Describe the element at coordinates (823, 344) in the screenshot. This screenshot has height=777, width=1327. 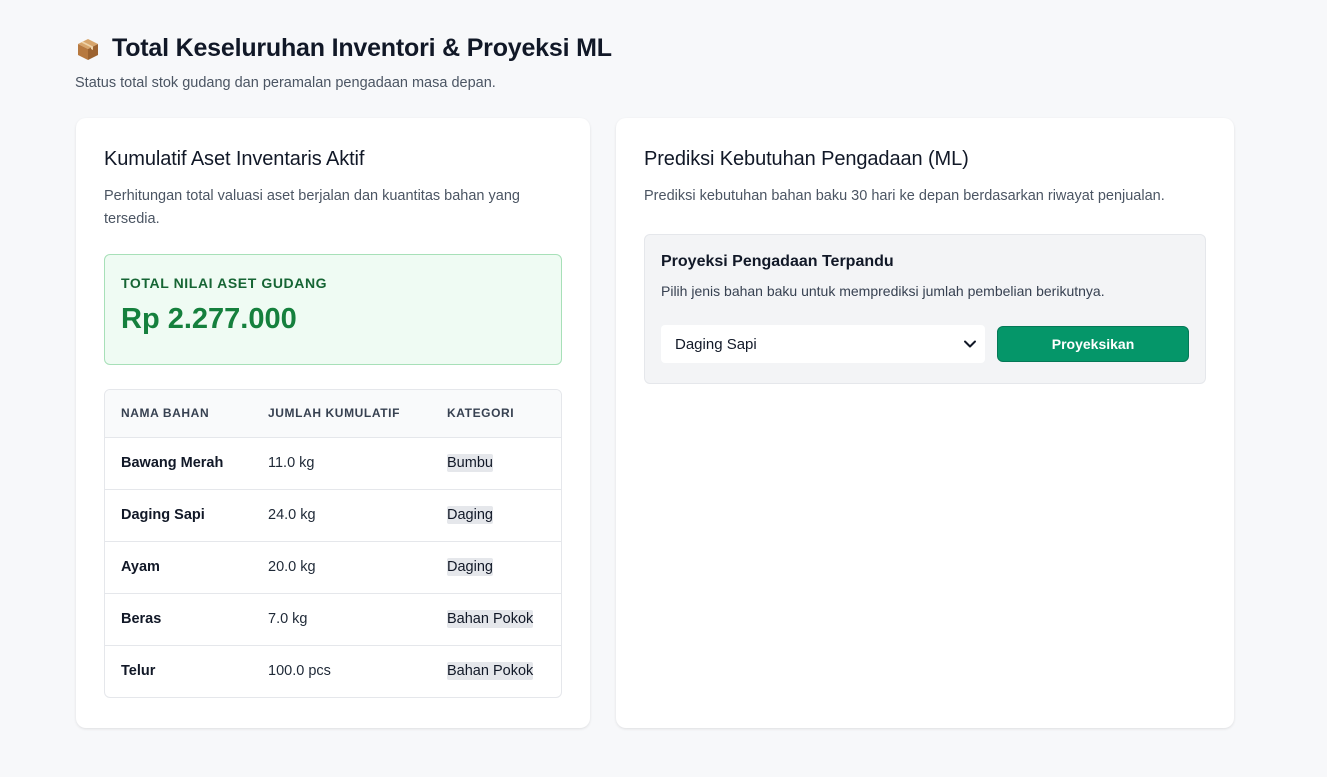
I see `material-select: Daging Sapi` at that location.